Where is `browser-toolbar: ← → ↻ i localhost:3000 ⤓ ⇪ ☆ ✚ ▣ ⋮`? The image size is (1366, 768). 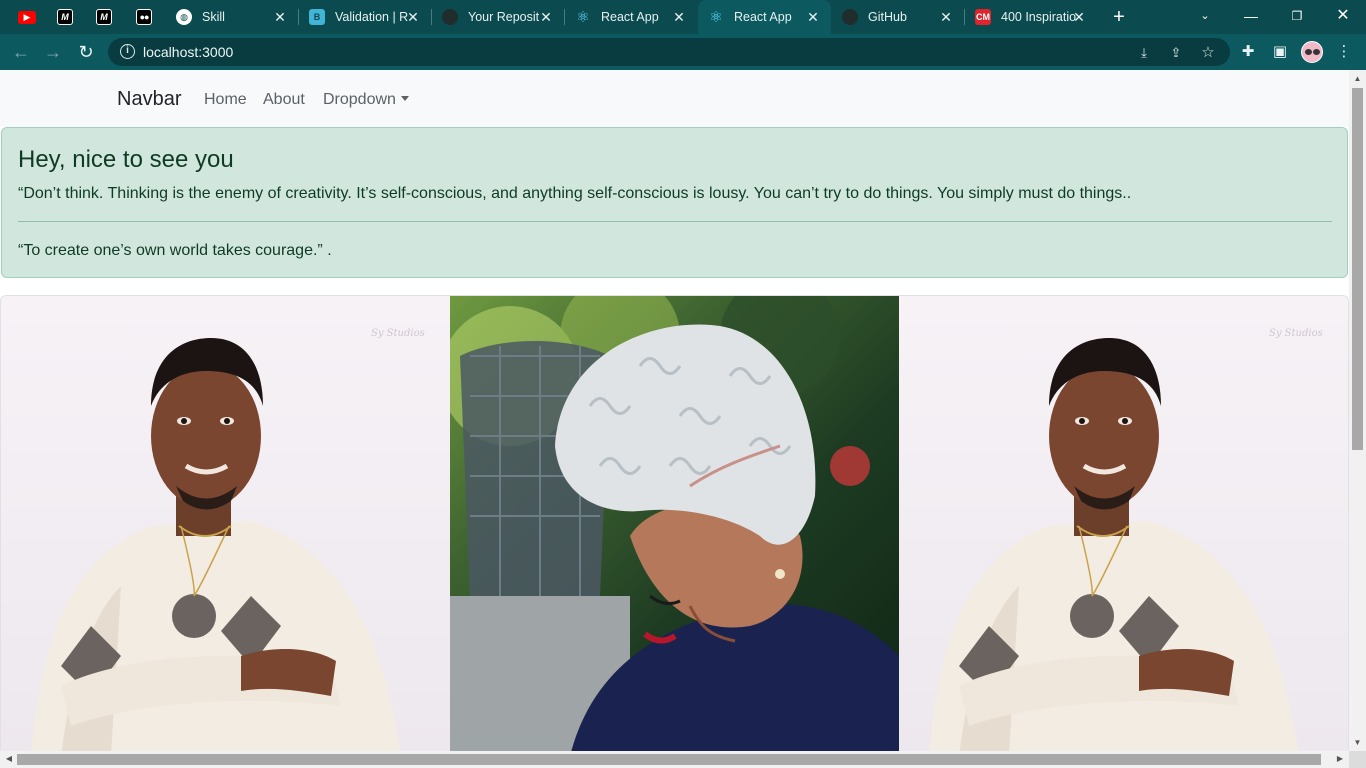
browser-toolbar: ← → ↻ i localhost:3000 ⤓ ⇪ ☆ ✚ ▣ ⋮ is located at coordinates (683, 52).